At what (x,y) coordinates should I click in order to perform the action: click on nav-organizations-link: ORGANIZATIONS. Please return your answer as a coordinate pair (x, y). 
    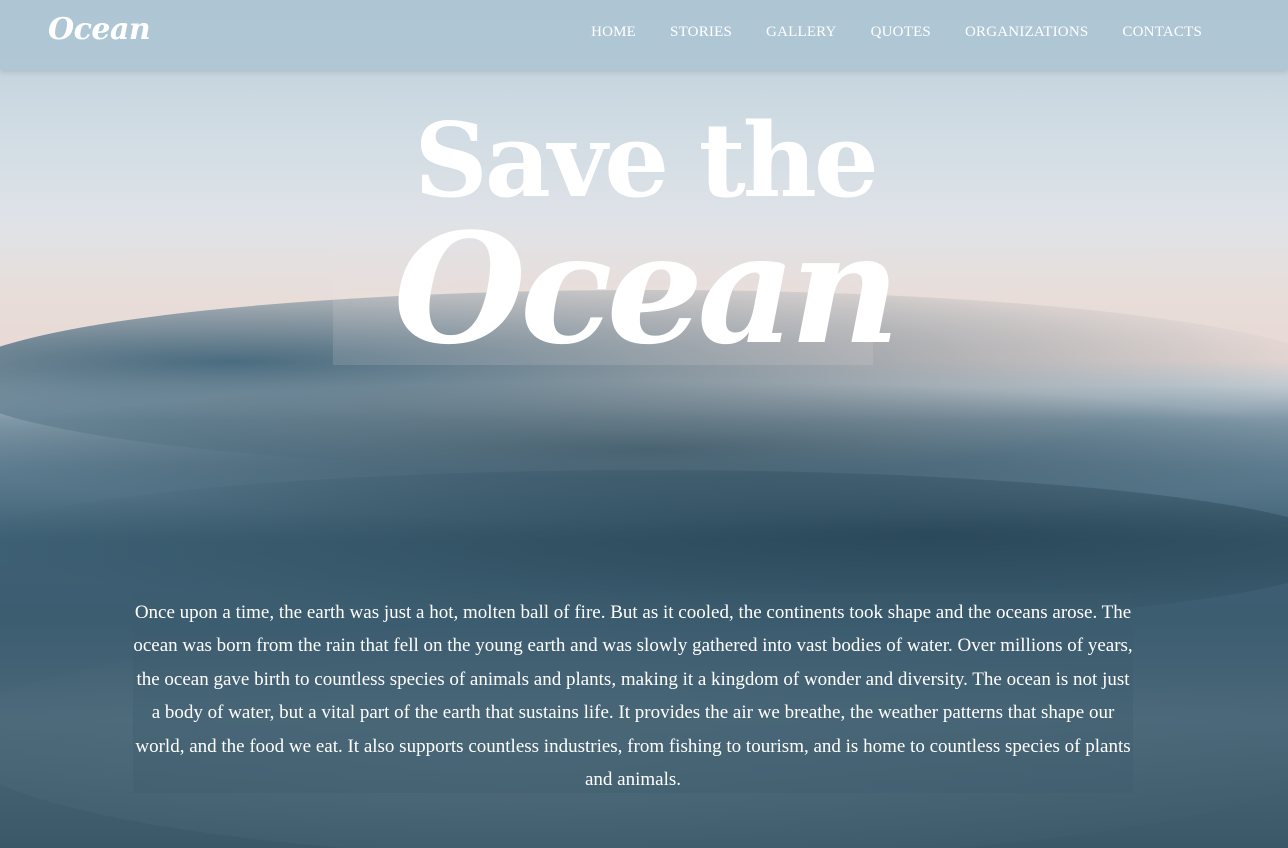
    Looking at the image, I should click on (1026, 32).